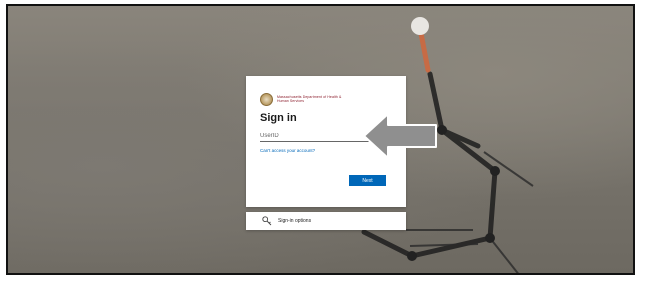  Describe the element at coordinates (295, 221) in the screenshot. I see `signin-options-label: Sign-in options` at that location.